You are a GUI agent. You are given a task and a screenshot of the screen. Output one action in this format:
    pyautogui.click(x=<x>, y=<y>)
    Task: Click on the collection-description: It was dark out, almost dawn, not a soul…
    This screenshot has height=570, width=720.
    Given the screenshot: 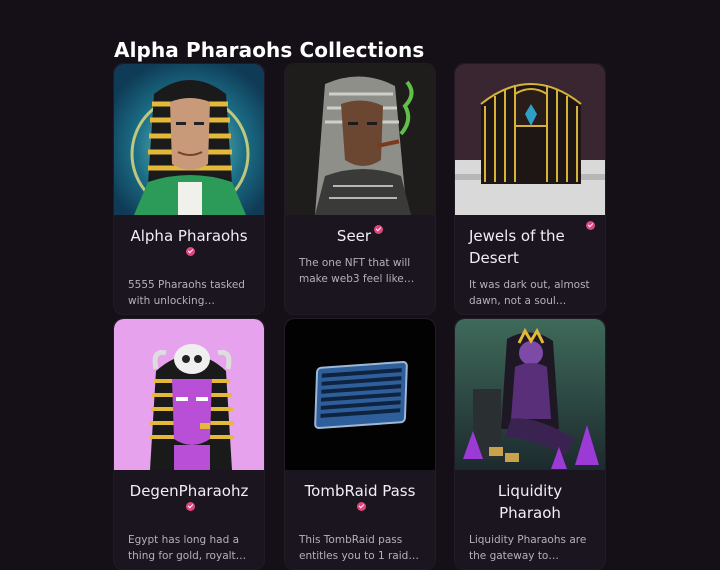 What is the action you would take?
    pyautogui.click(x=529, y=293)
    